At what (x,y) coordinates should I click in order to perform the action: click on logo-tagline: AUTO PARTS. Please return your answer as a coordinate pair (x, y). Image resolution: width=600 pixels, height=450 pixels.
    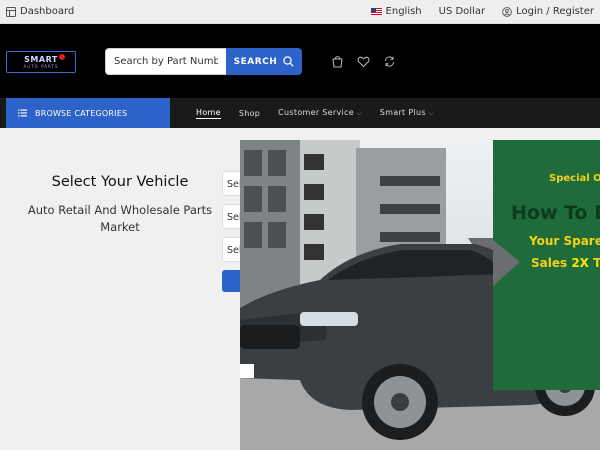
    Looking at the image, I should click on (41, 66).